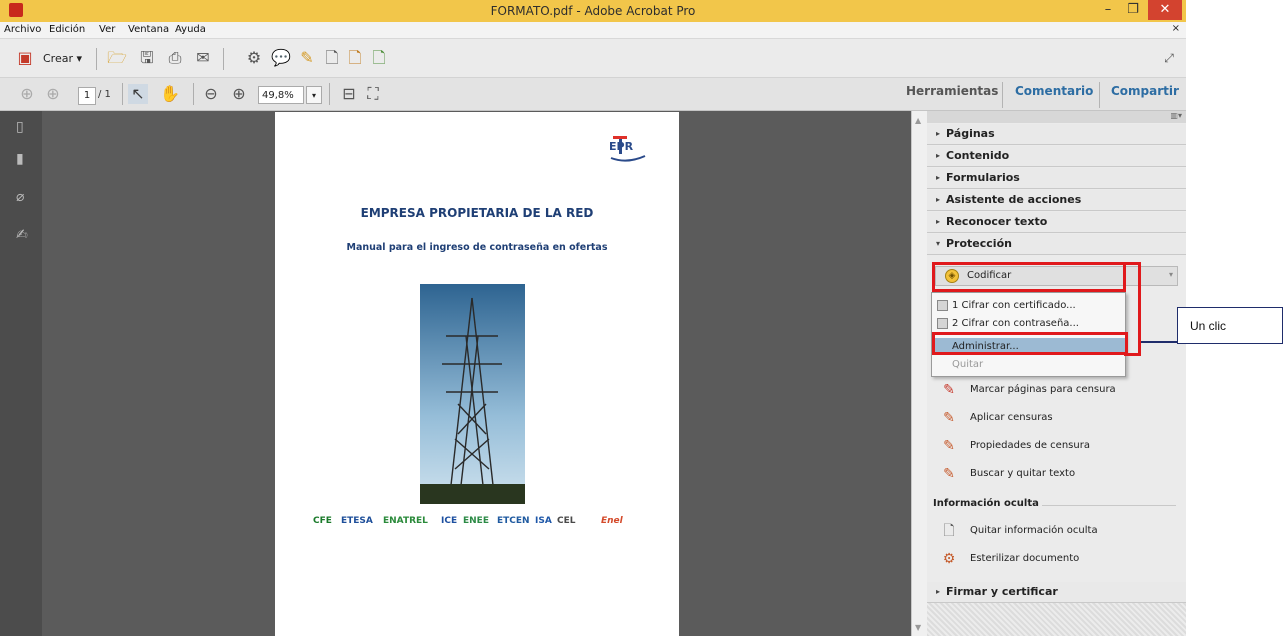  What do you see at coordinates (1165, 10) in the screenshot?
I see `close-button: ✕` at bounding box center [1165, 10].